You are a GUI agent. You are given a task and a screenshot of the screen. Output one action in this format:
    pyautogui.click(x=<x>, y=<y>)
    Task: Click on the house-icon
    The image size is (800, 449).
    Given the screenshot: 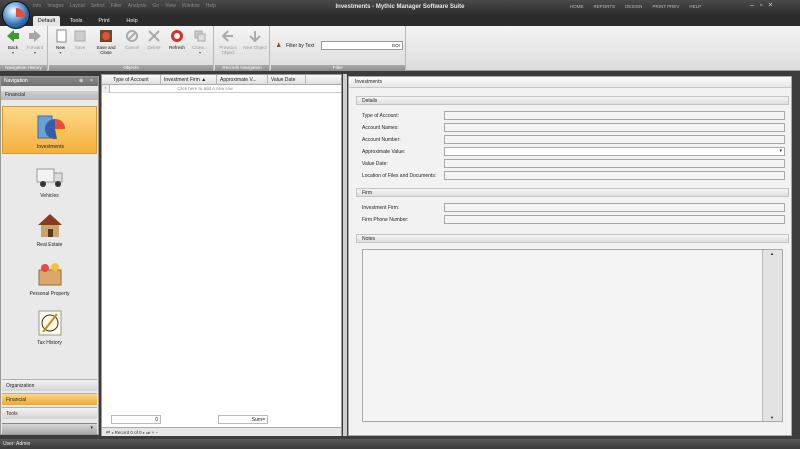 What is the action you would take?
    pyautogui.click(x=50, y=225)
    